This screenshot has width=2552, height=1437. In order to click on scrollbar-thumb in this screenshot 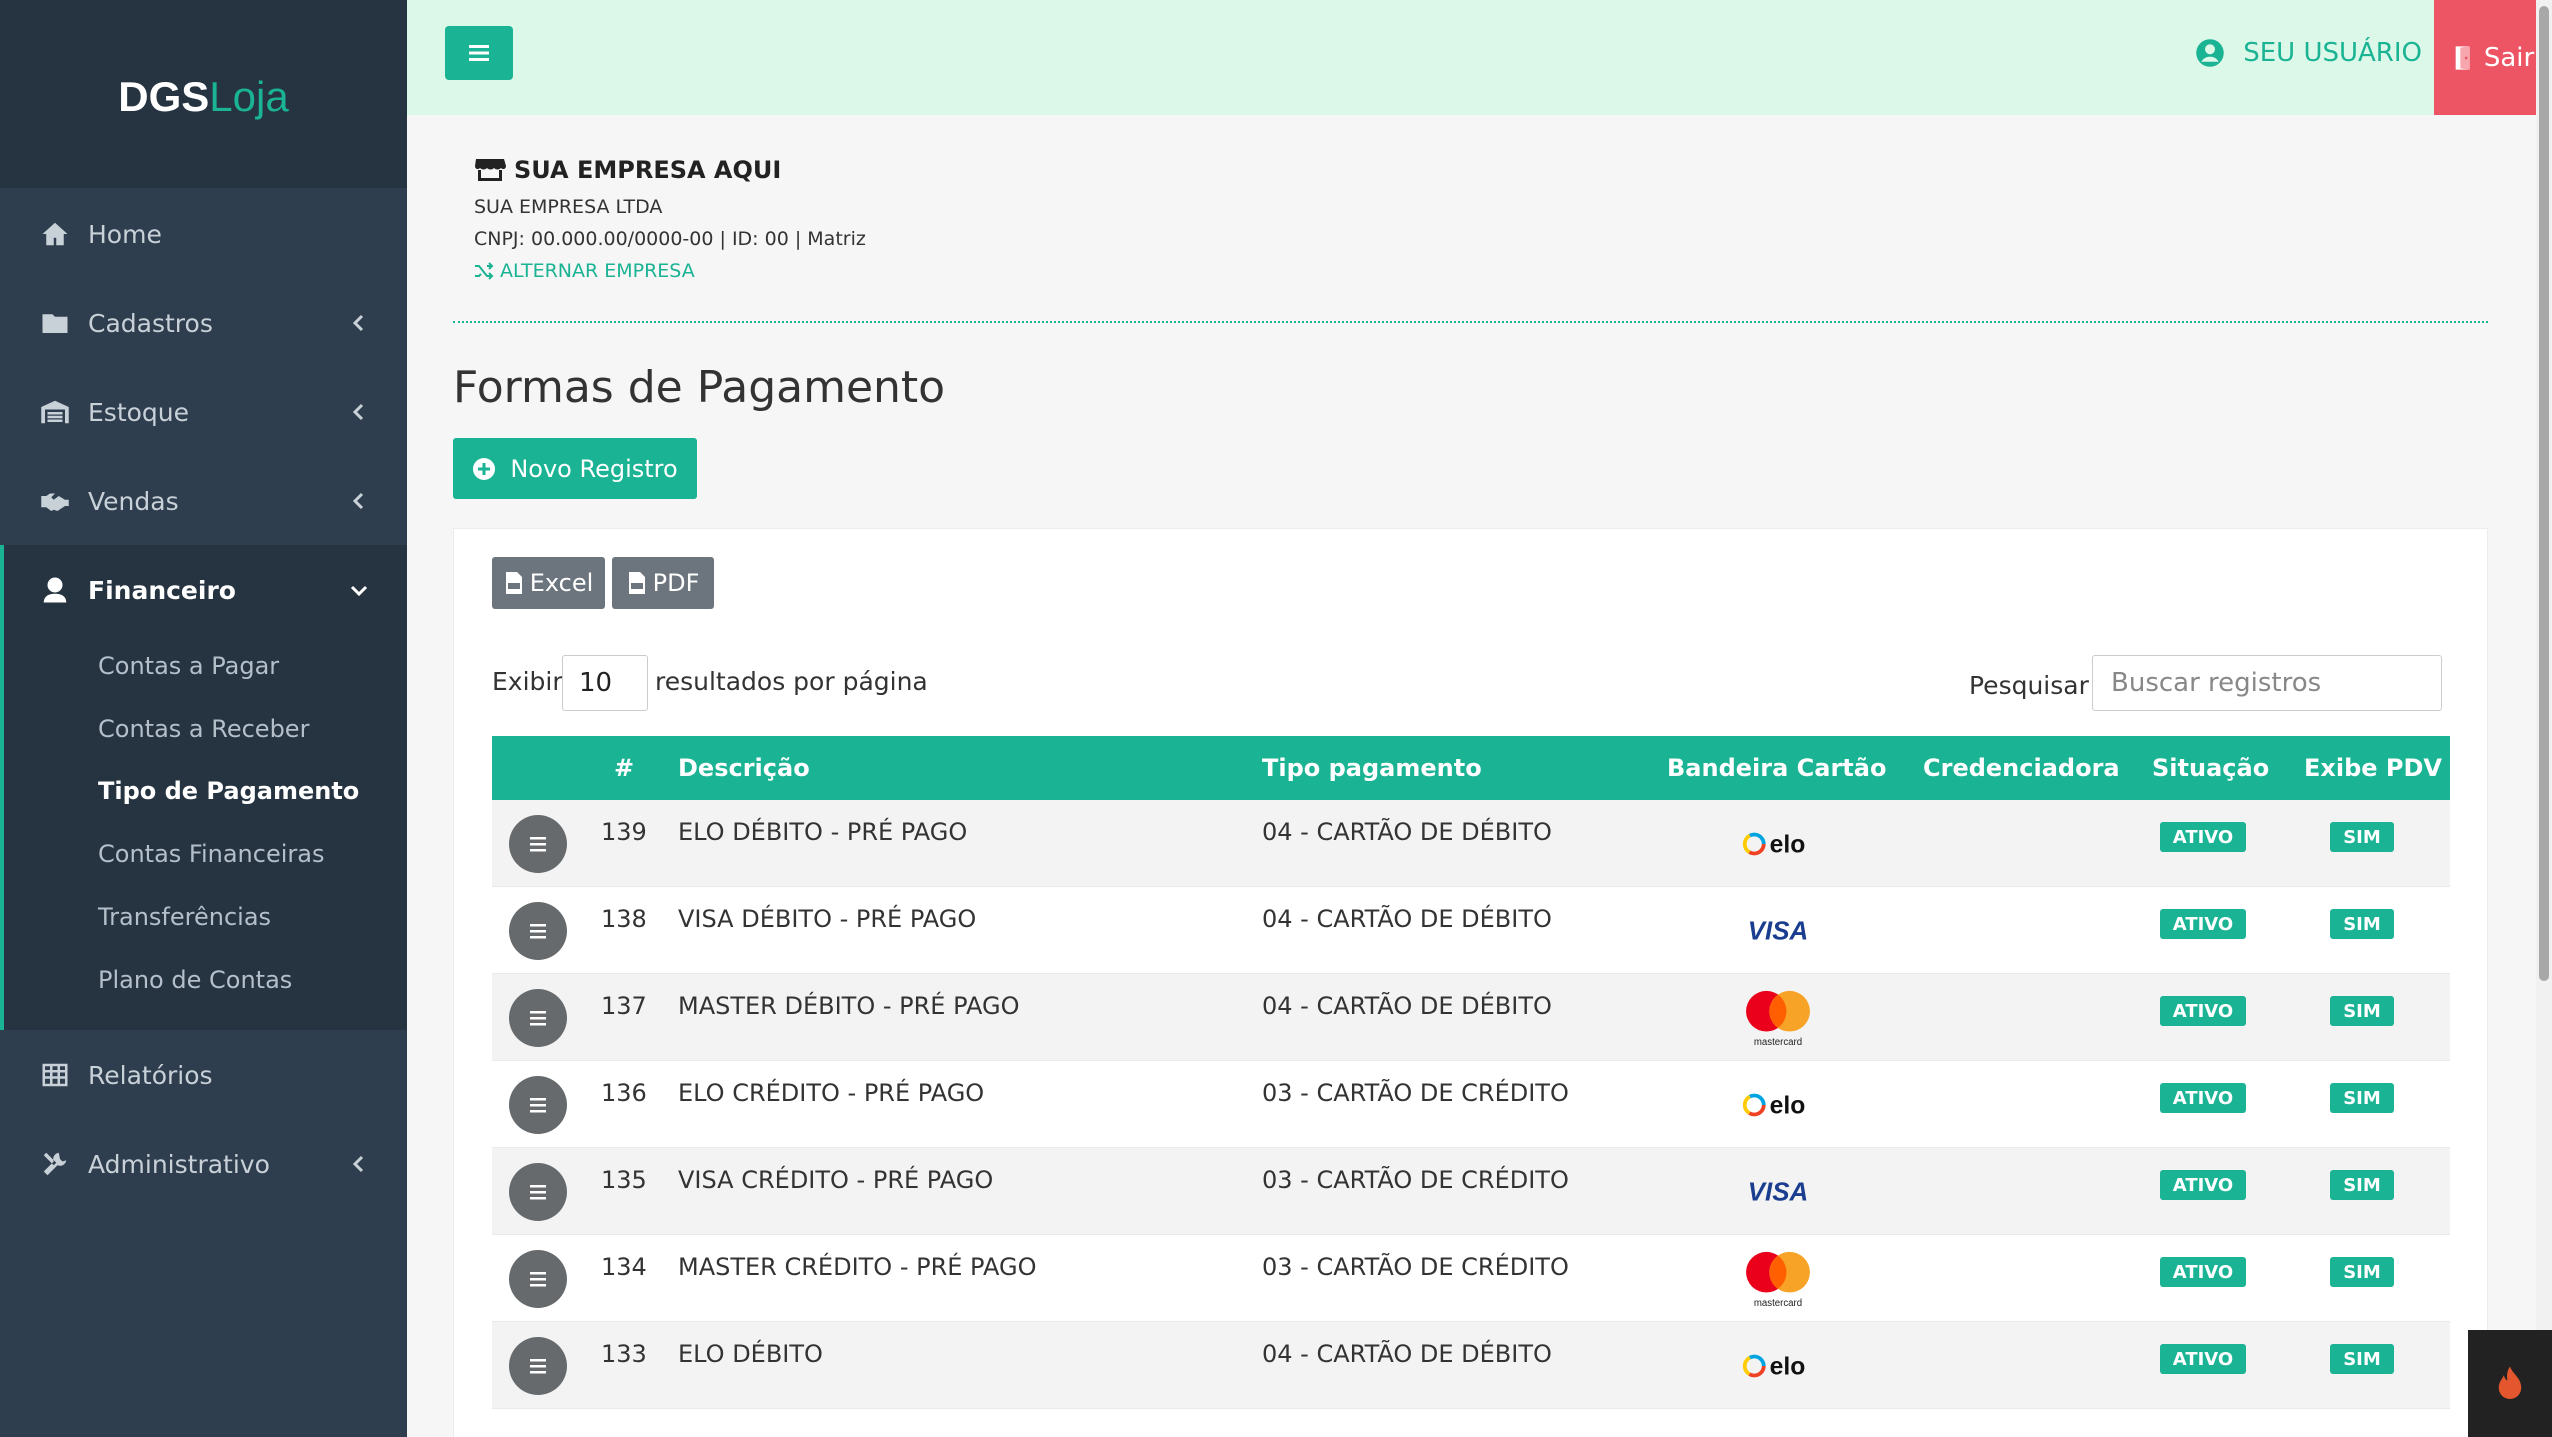, I will do `click(2544, 493)`.